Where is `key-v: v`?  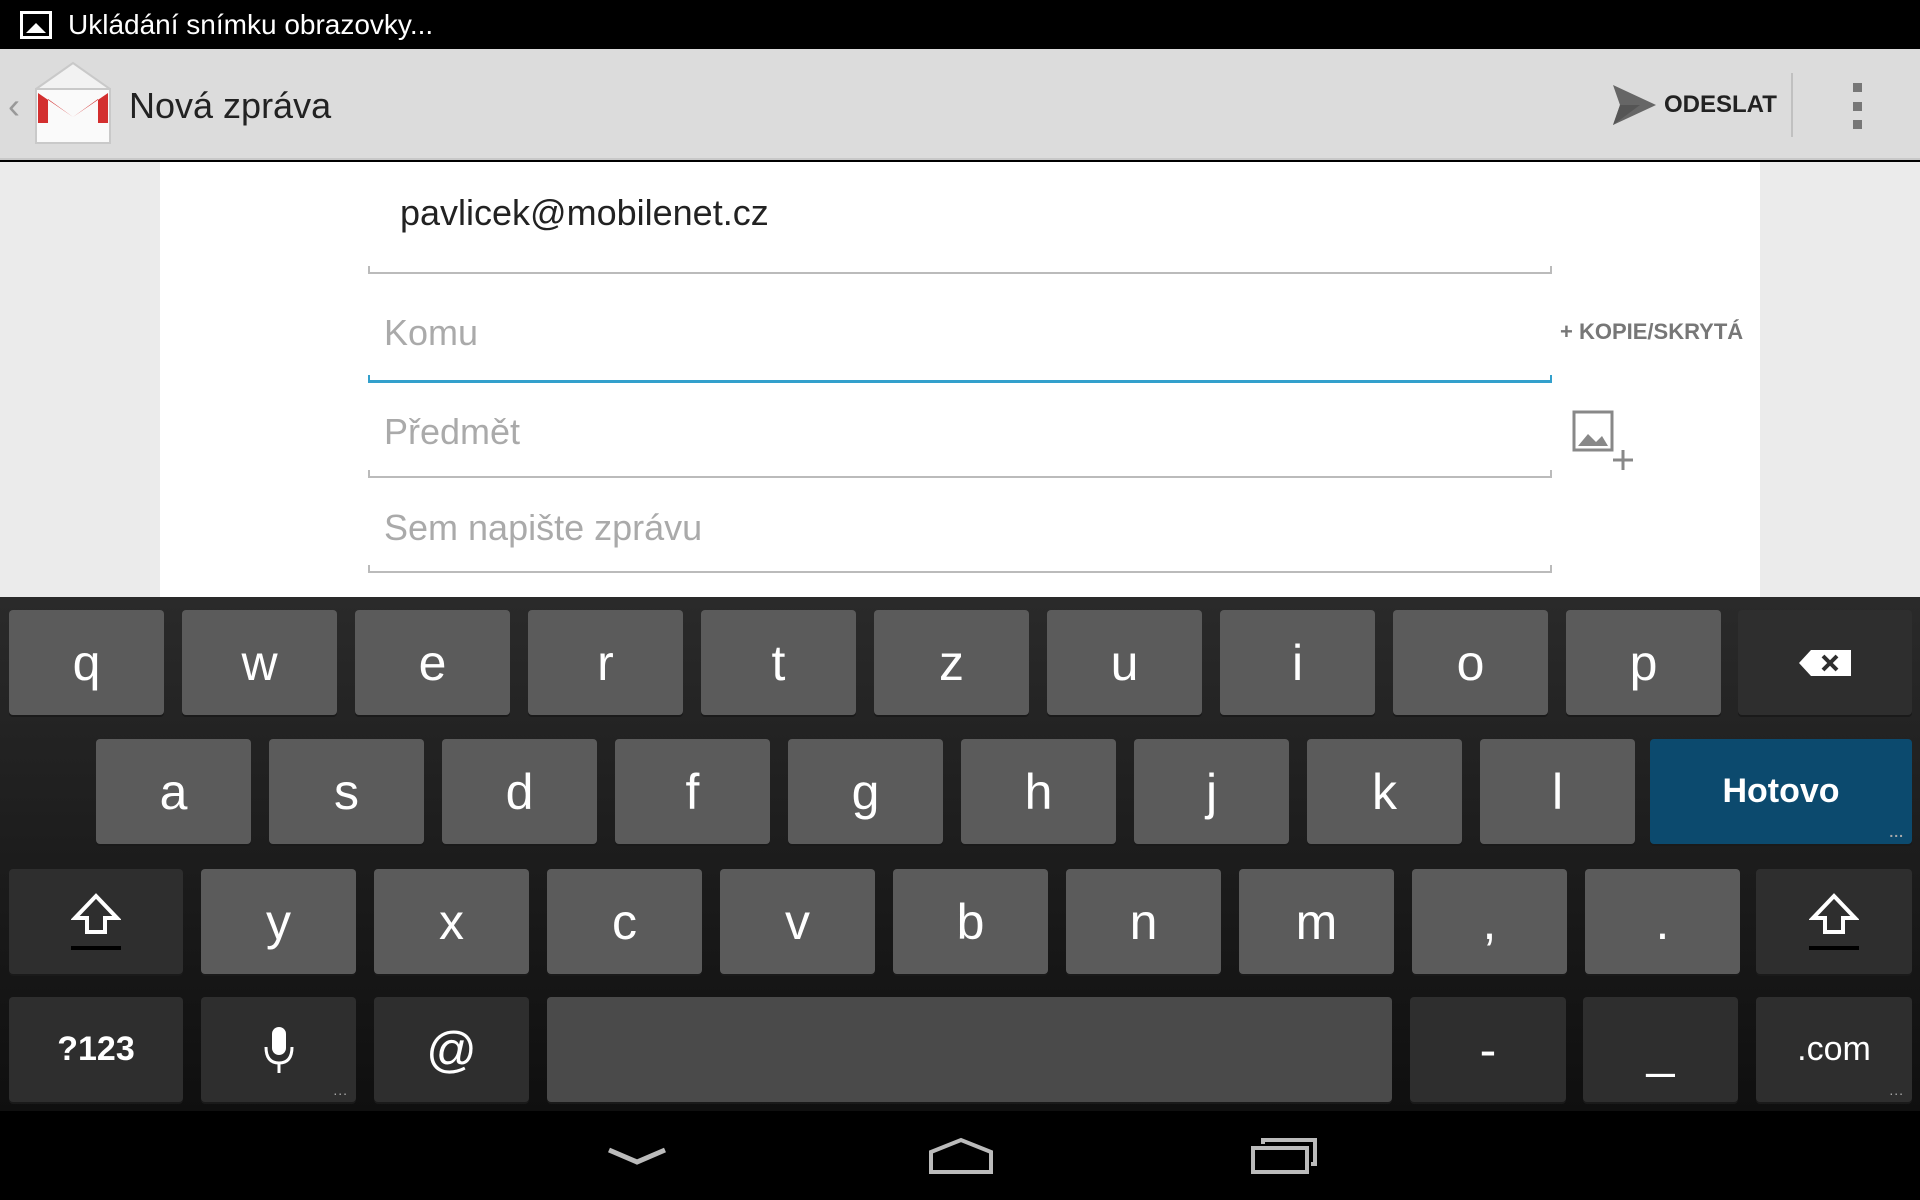
key-v: v is located at coordinates (797, 921).